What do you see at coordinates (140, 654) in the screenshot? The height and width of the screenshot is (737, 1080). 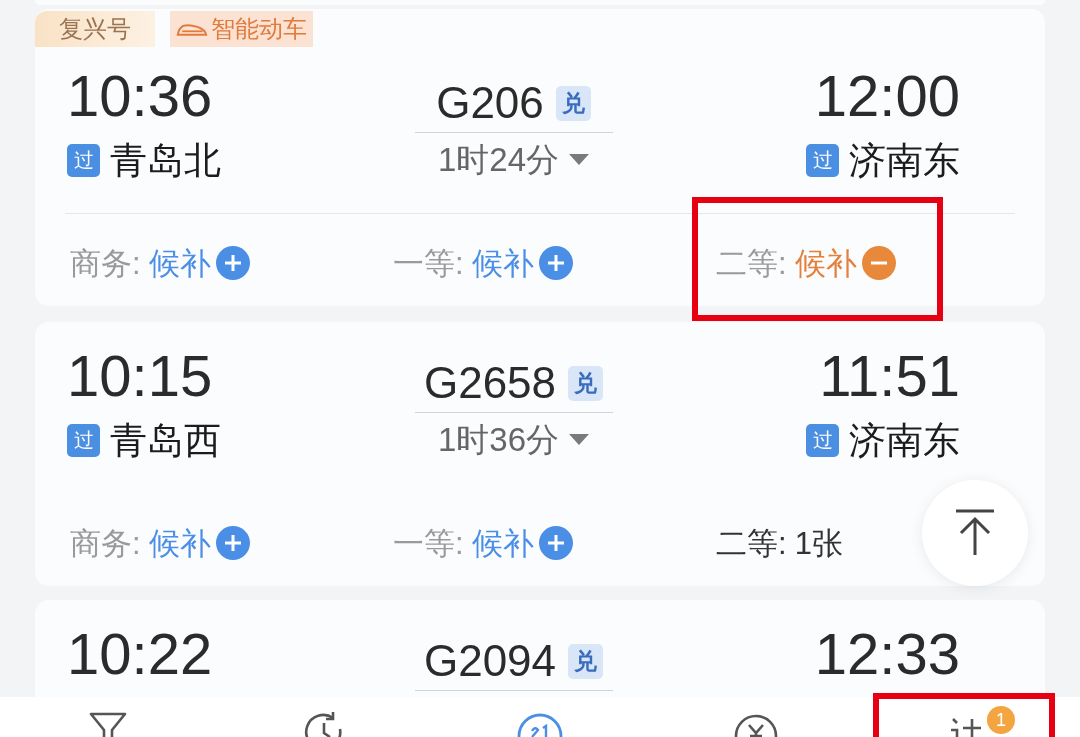 I see `departure-time: 10:22` at bounding box center [140, 654].